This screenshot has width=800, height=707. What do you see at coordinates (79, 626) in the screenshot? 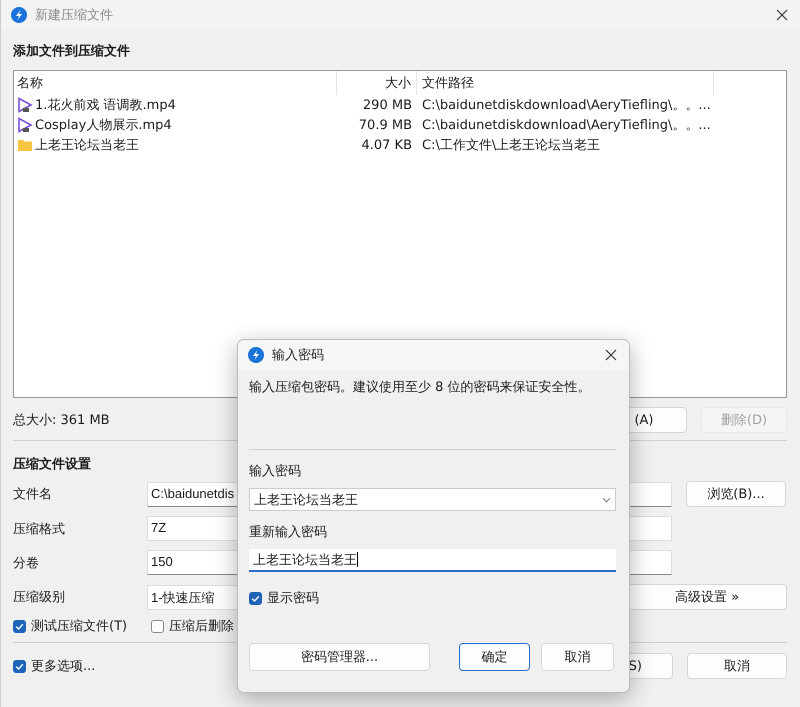
I see `checkbox-label: 测试压缩文件(T)` at bounding box center [79, 626].